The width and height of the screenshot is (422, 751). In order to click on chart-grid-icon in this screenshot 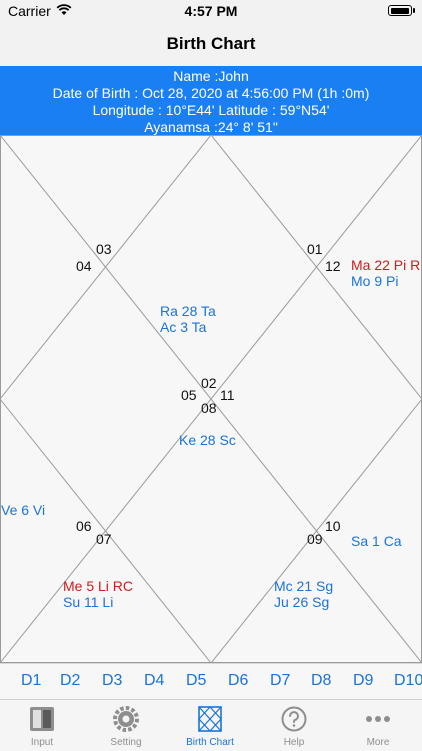, I will do `click(210, 719)`.